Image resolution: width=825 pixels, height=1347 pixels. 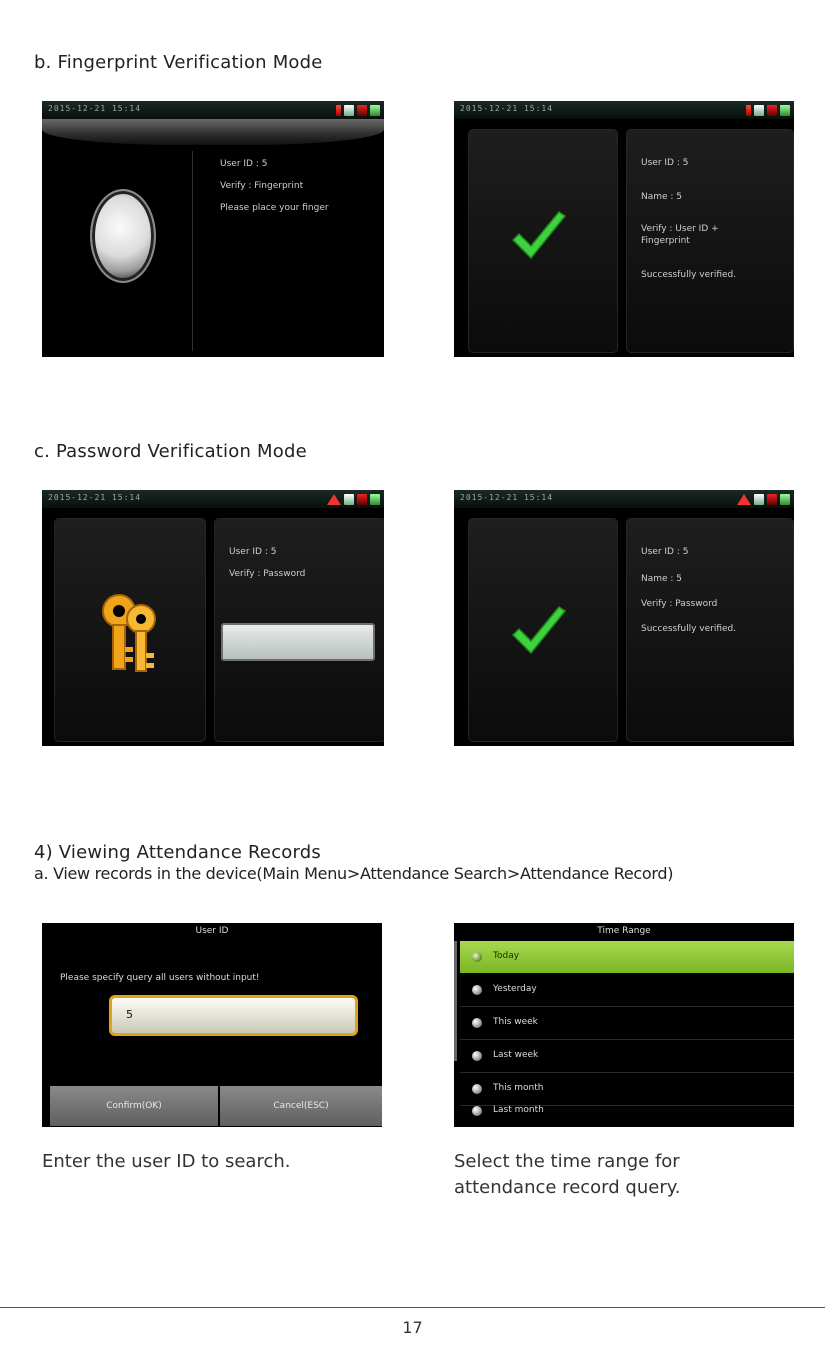 I want to click on keys-icon, so click(x=129, y=633).